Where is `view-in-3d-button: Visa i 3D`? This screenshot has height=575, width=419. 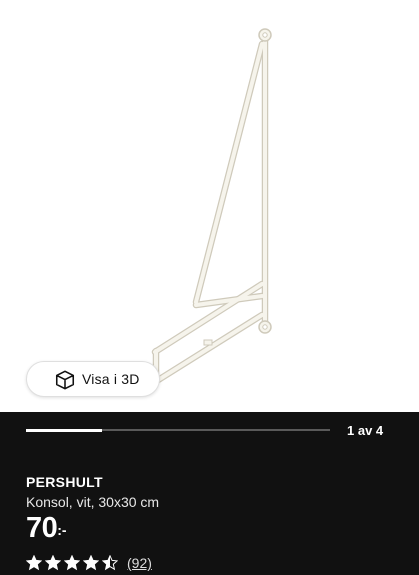
view-in-3d-button: Visa i 3D is located at coordinates (93, 379).